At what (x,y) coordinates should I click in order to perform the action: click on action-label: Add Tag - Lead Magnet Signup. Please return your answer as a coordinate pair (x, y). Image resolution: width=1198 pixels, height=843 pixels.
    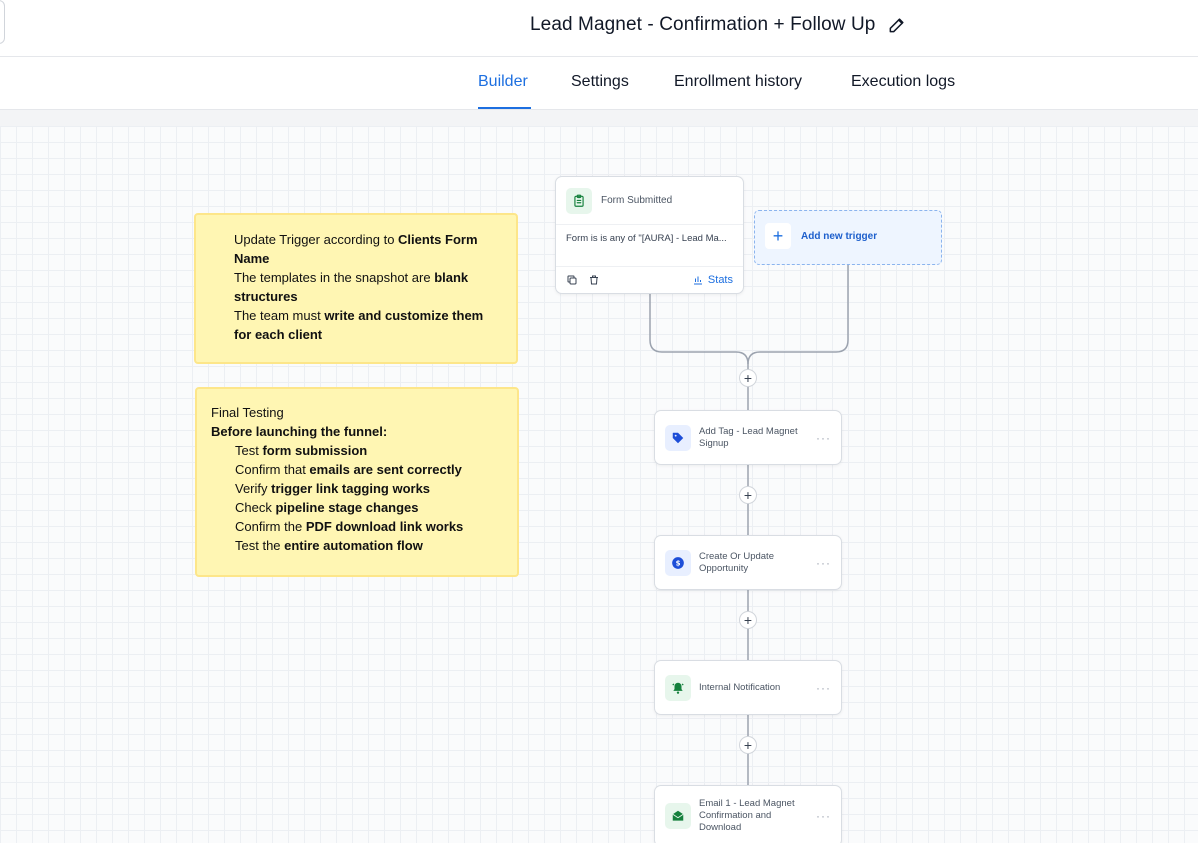
    Looking at the image, I should click on (748, 437).